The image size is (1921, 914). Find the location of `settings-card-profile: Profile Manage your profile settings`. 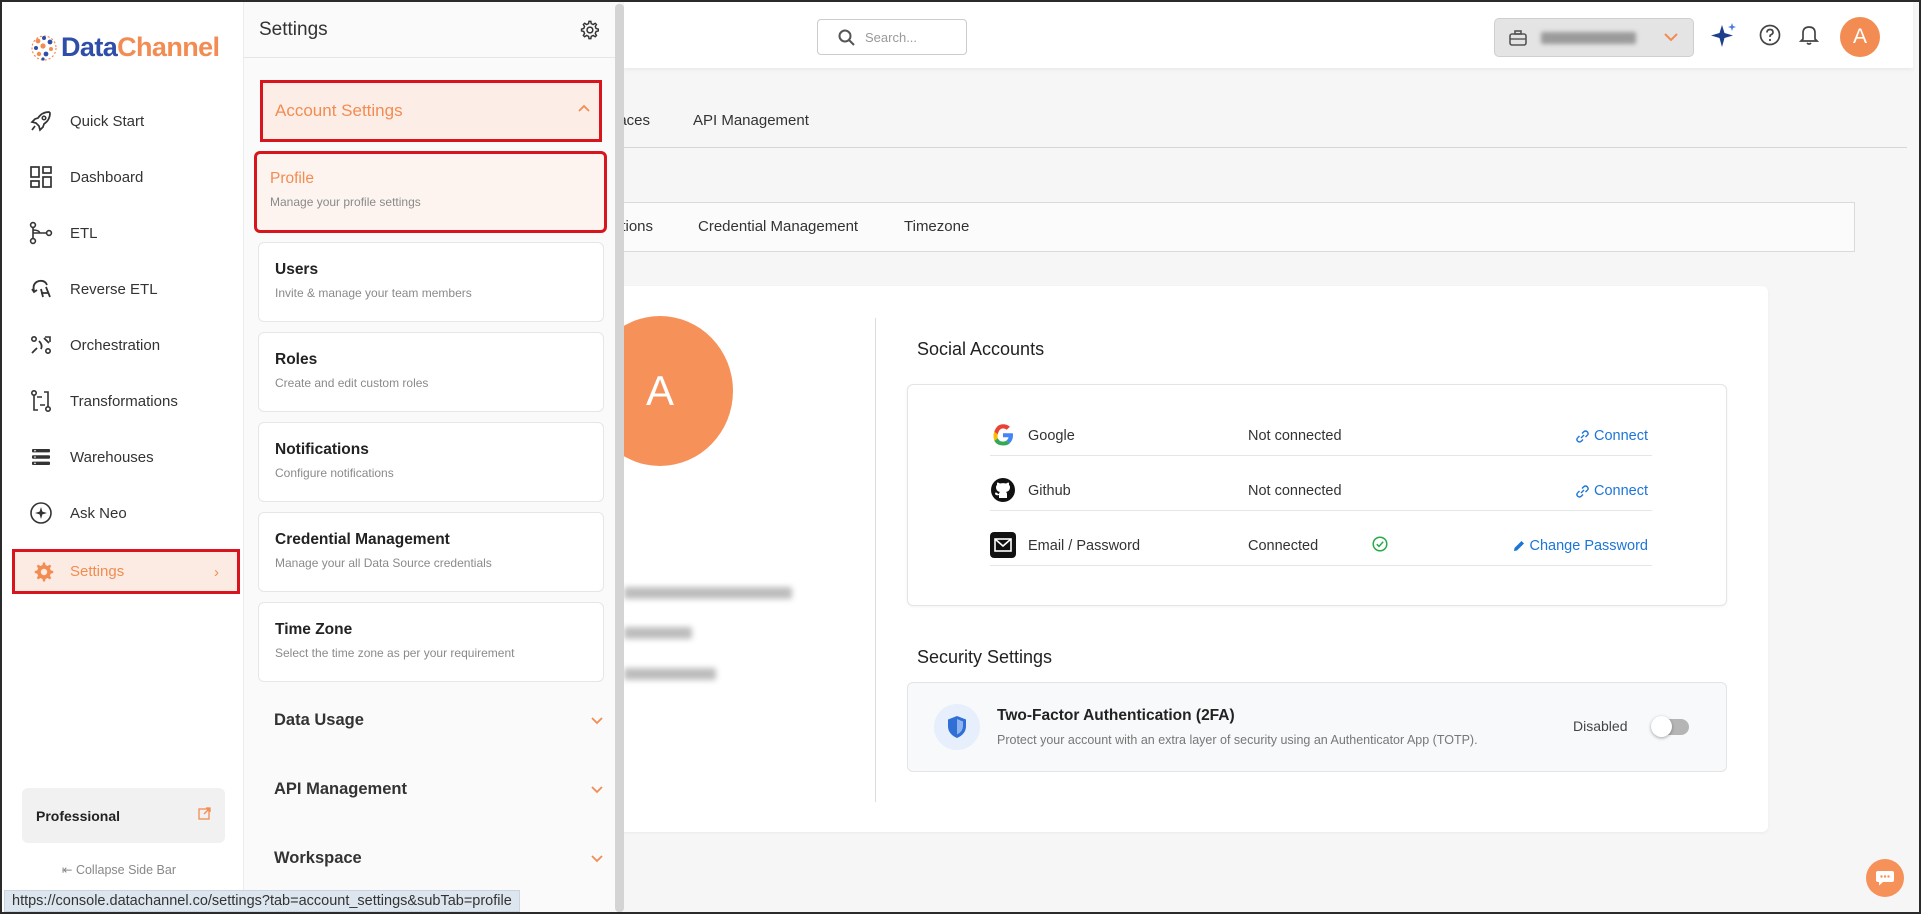

settings-card-profile: Profile Manage your profile settings is located at coordinates (430, 192).